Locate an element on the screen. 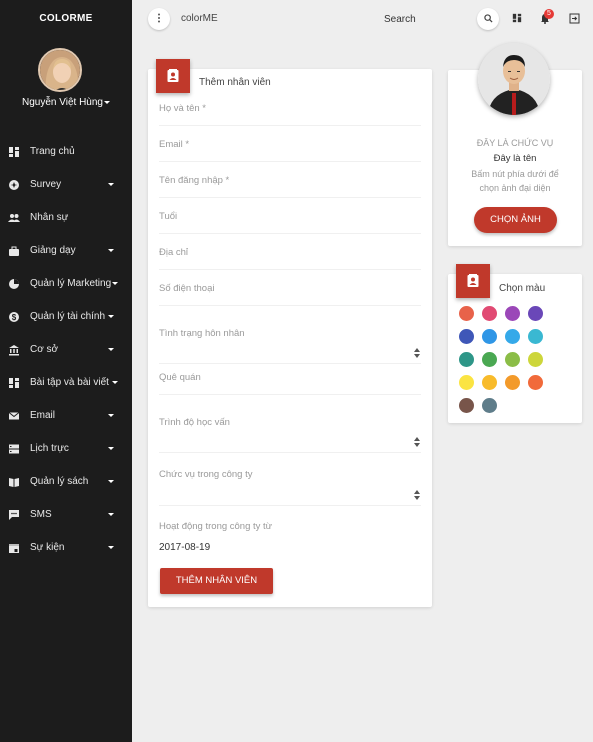  sidebar-item-label: SMS is located at coordinates (41, 514).